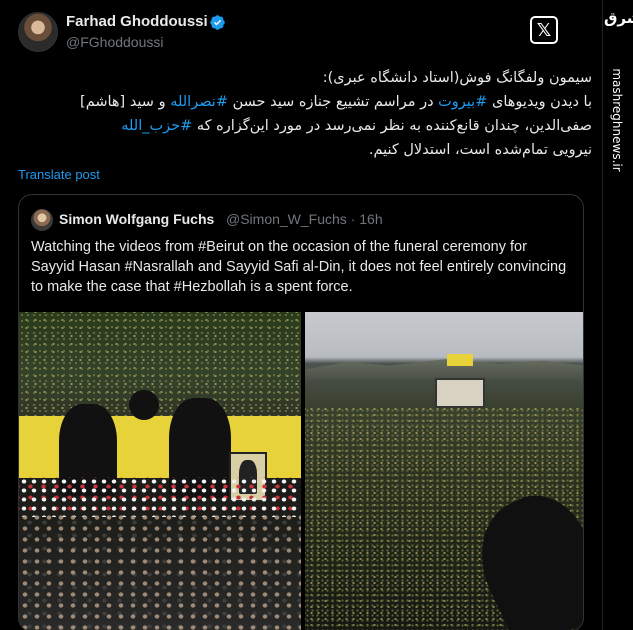 The width and height of the screenshot is (633, 630). I want to click on translate-post-link: Translate post, so click(59, 174).